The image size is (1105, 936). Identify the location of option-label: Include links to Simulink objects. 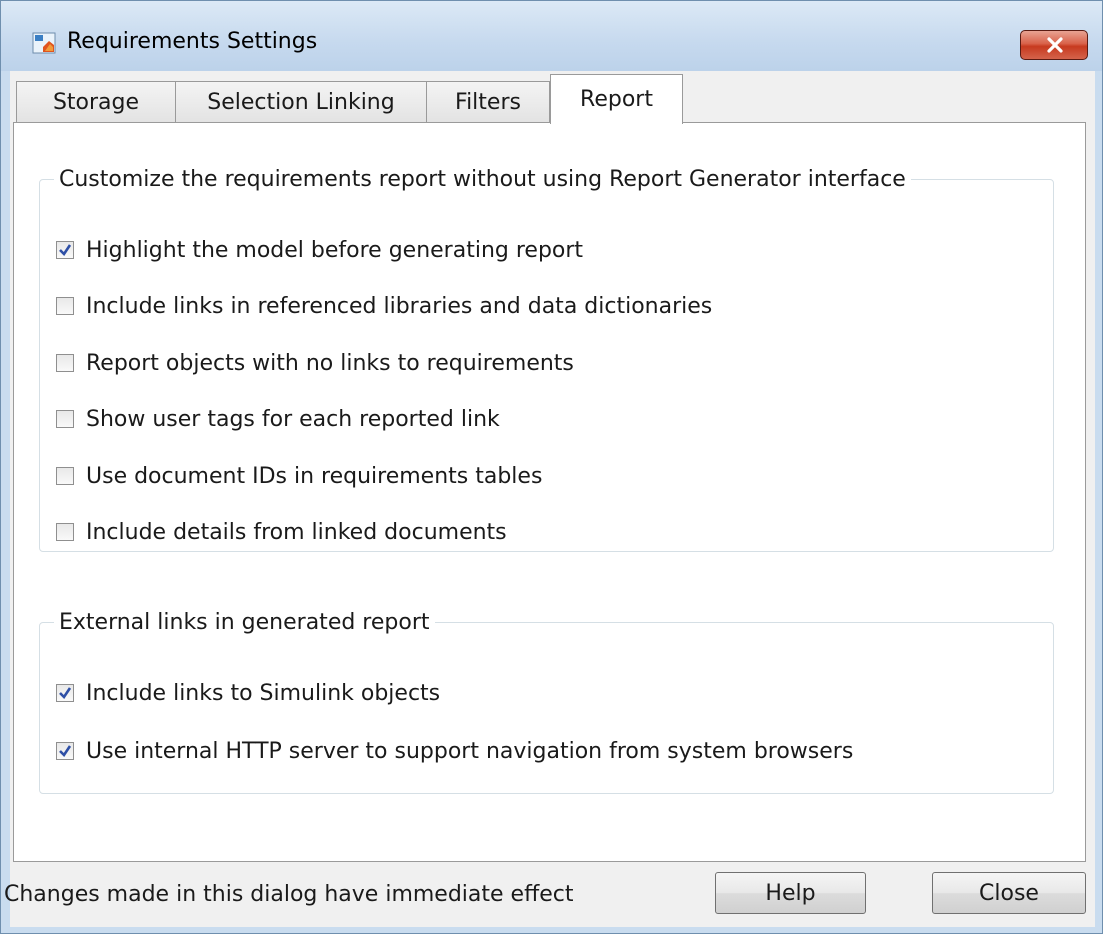
(263, 693).